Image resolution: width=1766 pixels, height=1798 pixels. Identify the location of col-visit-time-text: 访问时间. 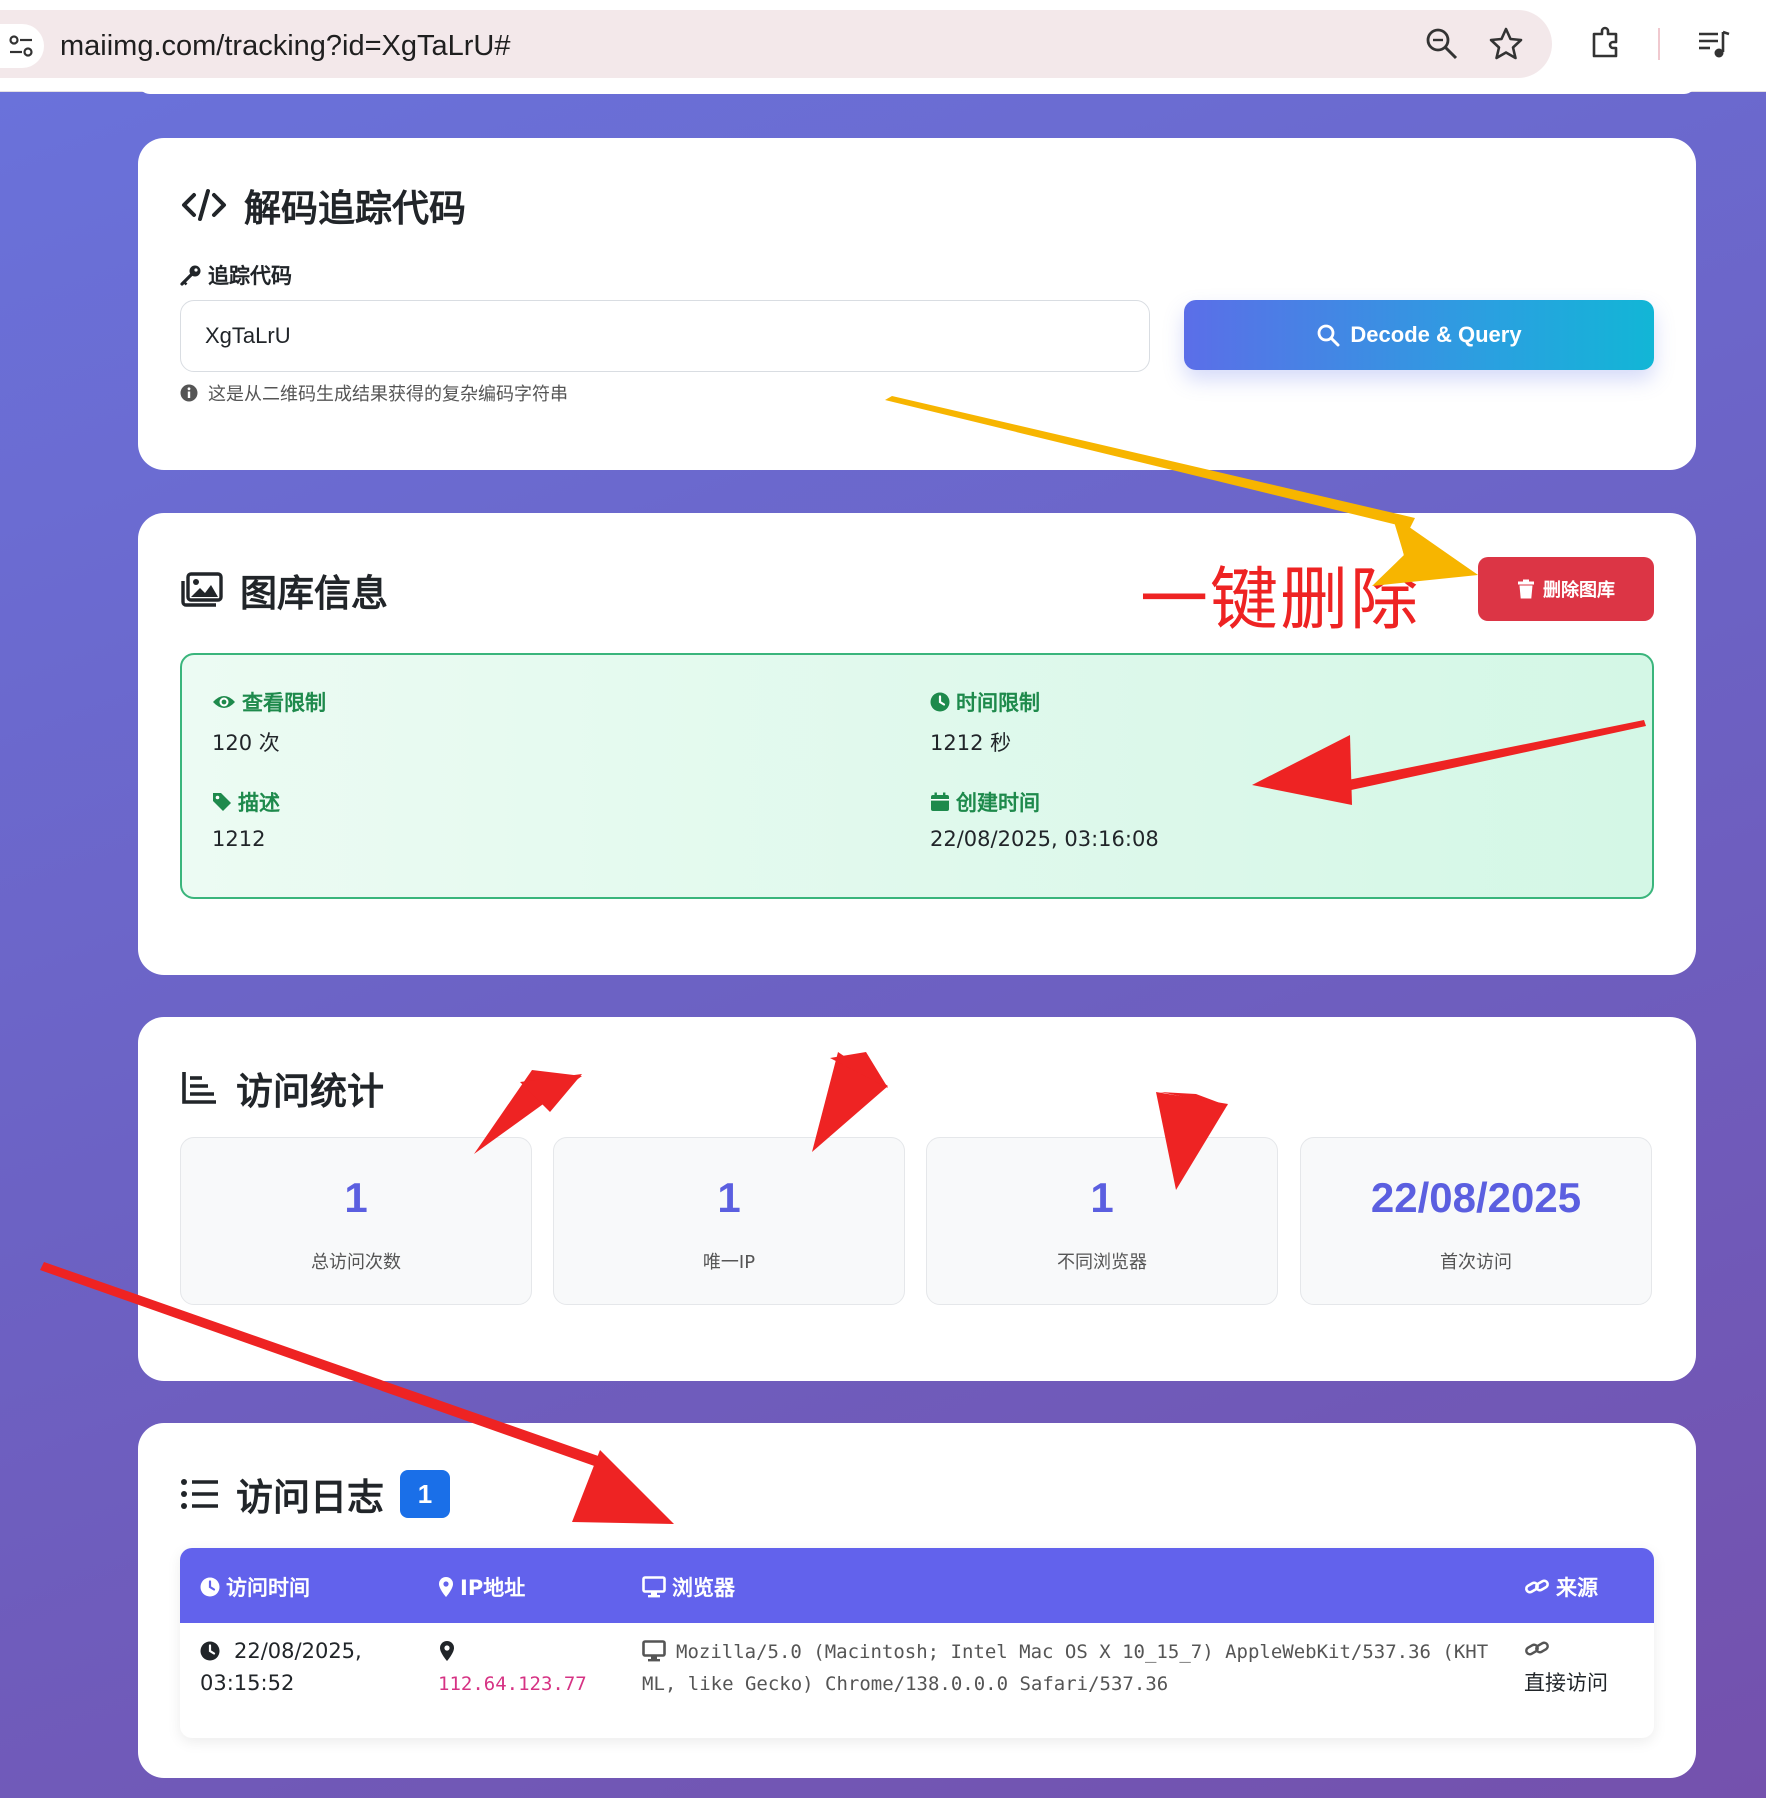
(268, 1588).